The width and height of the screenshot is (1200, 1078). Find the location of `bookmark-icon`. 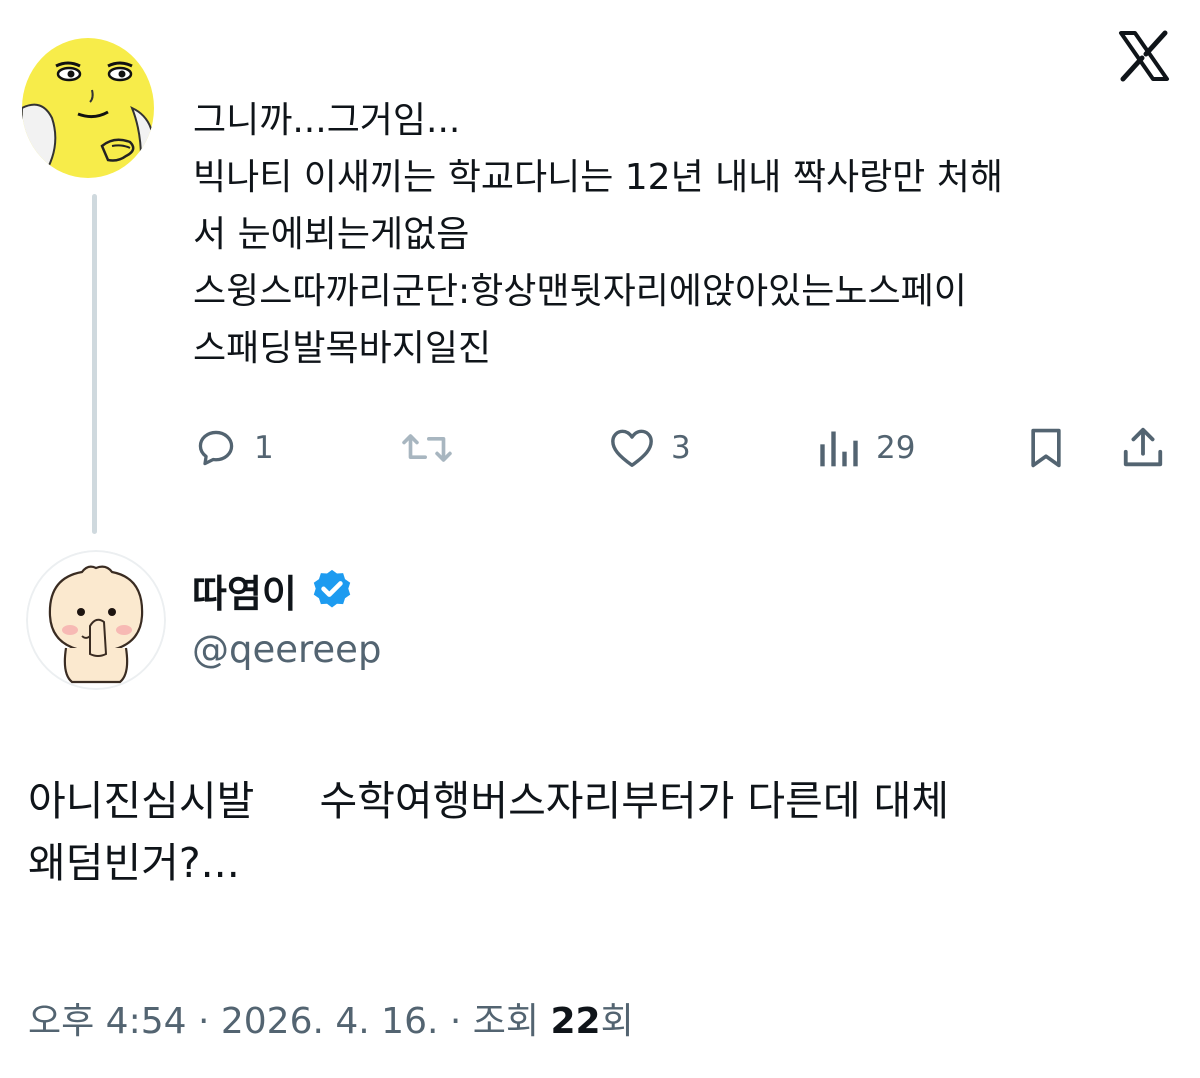

bookmark-icon is located at coordinates (1046, 448).